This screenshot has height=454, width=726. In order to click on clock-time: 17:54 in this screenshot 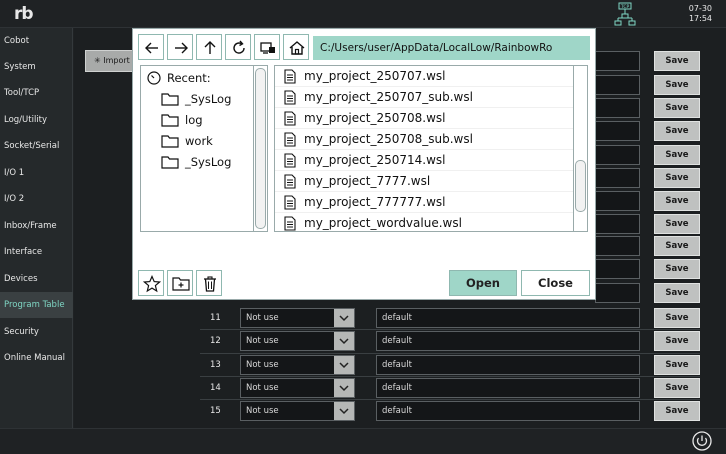, I will do `click(700, 18)`.